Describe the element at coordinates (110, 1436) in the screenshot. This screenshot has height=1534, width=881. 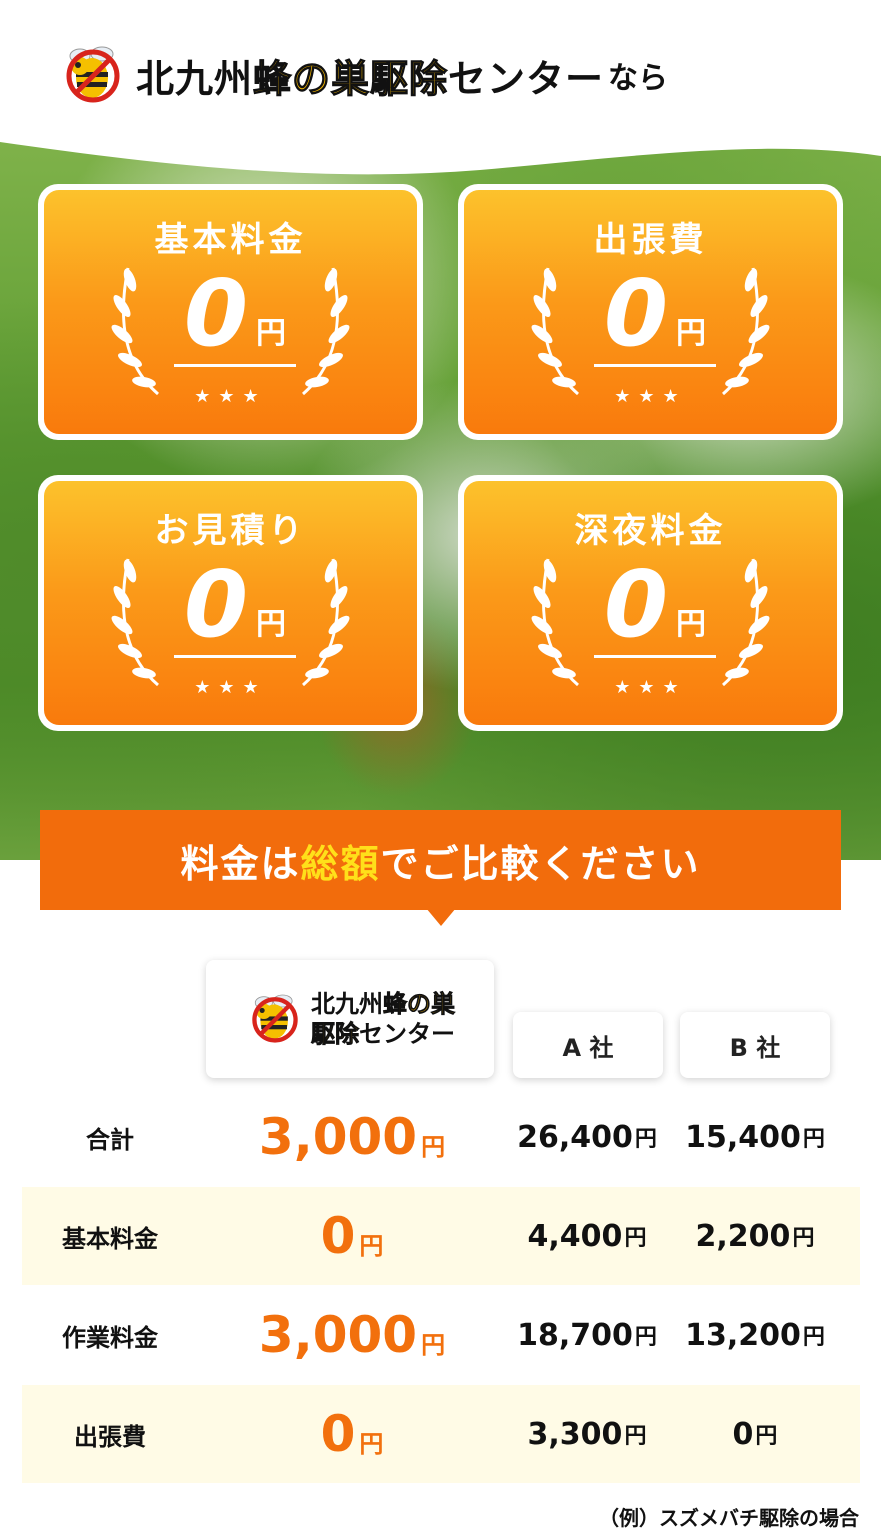
I see `row-label: 出張費` at that location.